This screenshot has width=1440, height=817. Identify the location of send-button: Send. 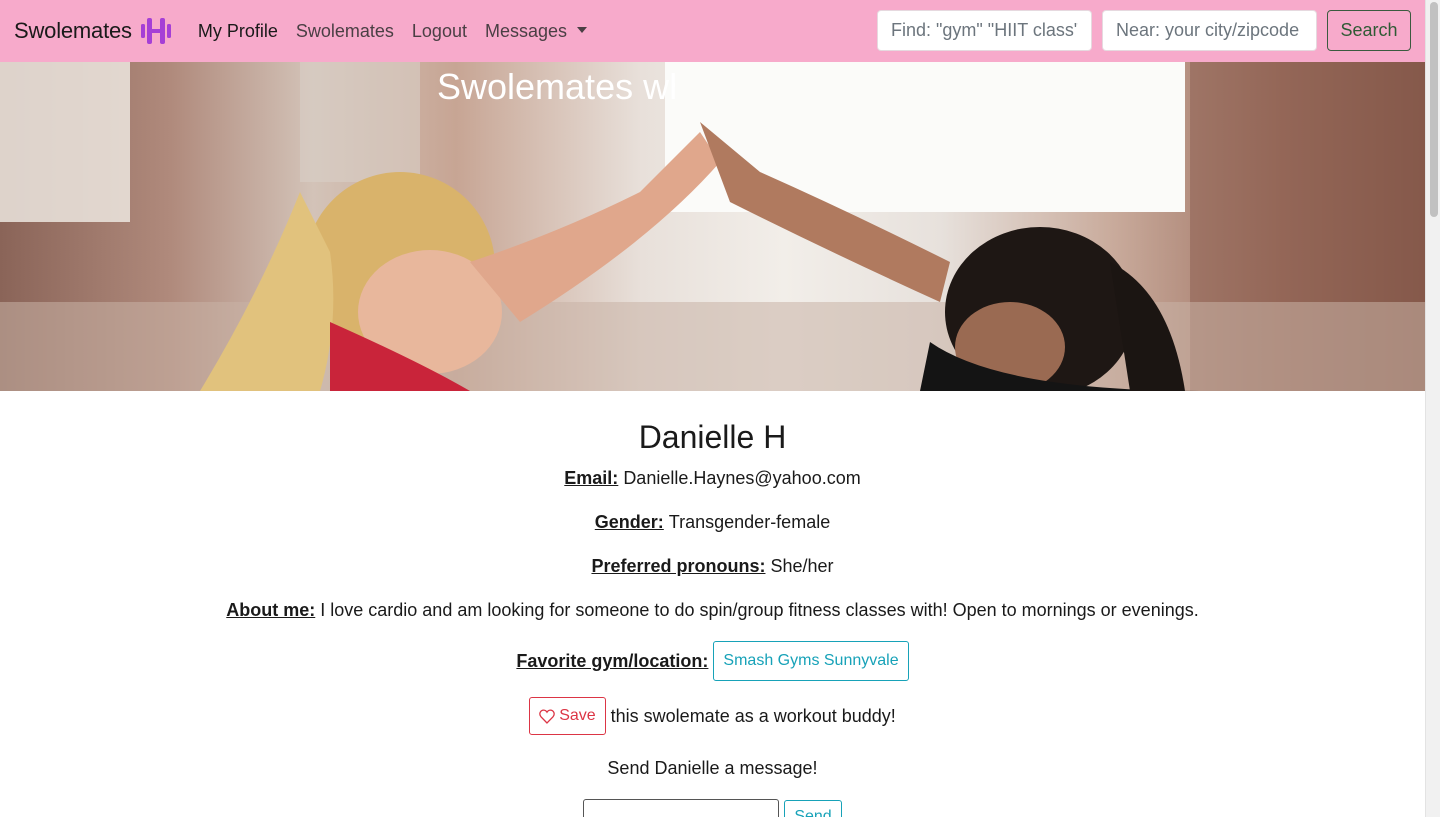
(813, 808).